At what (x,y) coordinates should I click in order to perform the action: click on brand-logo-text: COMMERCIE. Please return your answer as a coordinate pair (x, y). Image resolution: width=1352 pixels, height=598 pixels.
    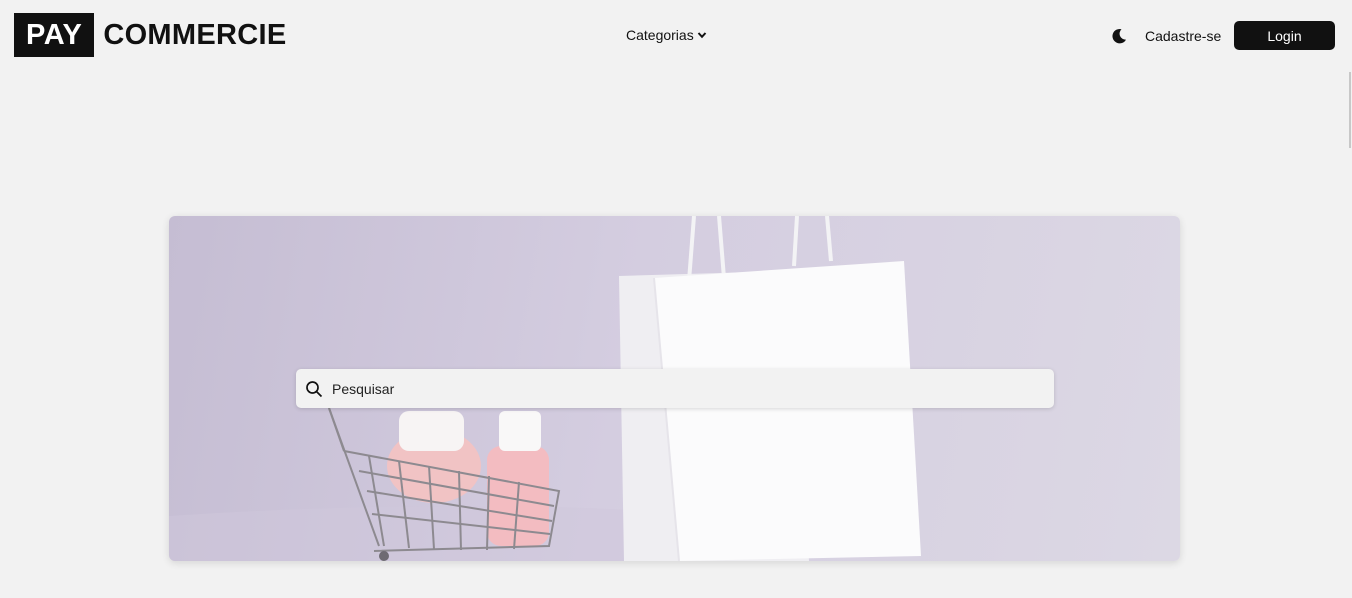
    Looking at the image, I should click on (195, 34).